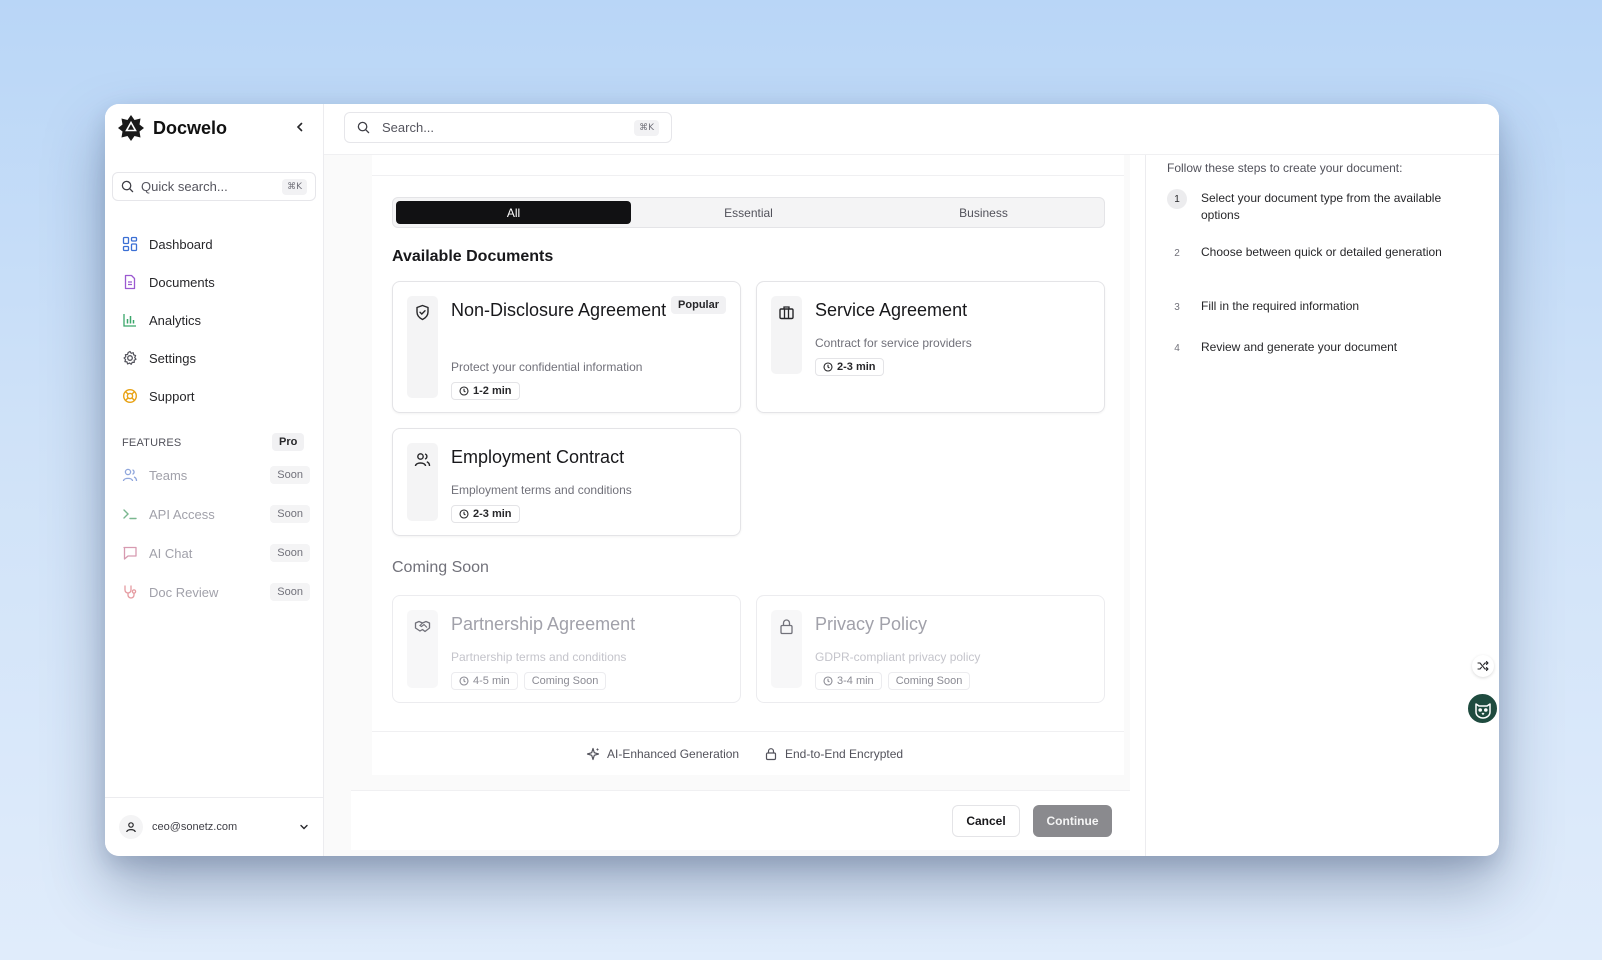 This screenshot has width=1602, height=960. I want to click on time-pill: 4-5 min, so click(484, 681).